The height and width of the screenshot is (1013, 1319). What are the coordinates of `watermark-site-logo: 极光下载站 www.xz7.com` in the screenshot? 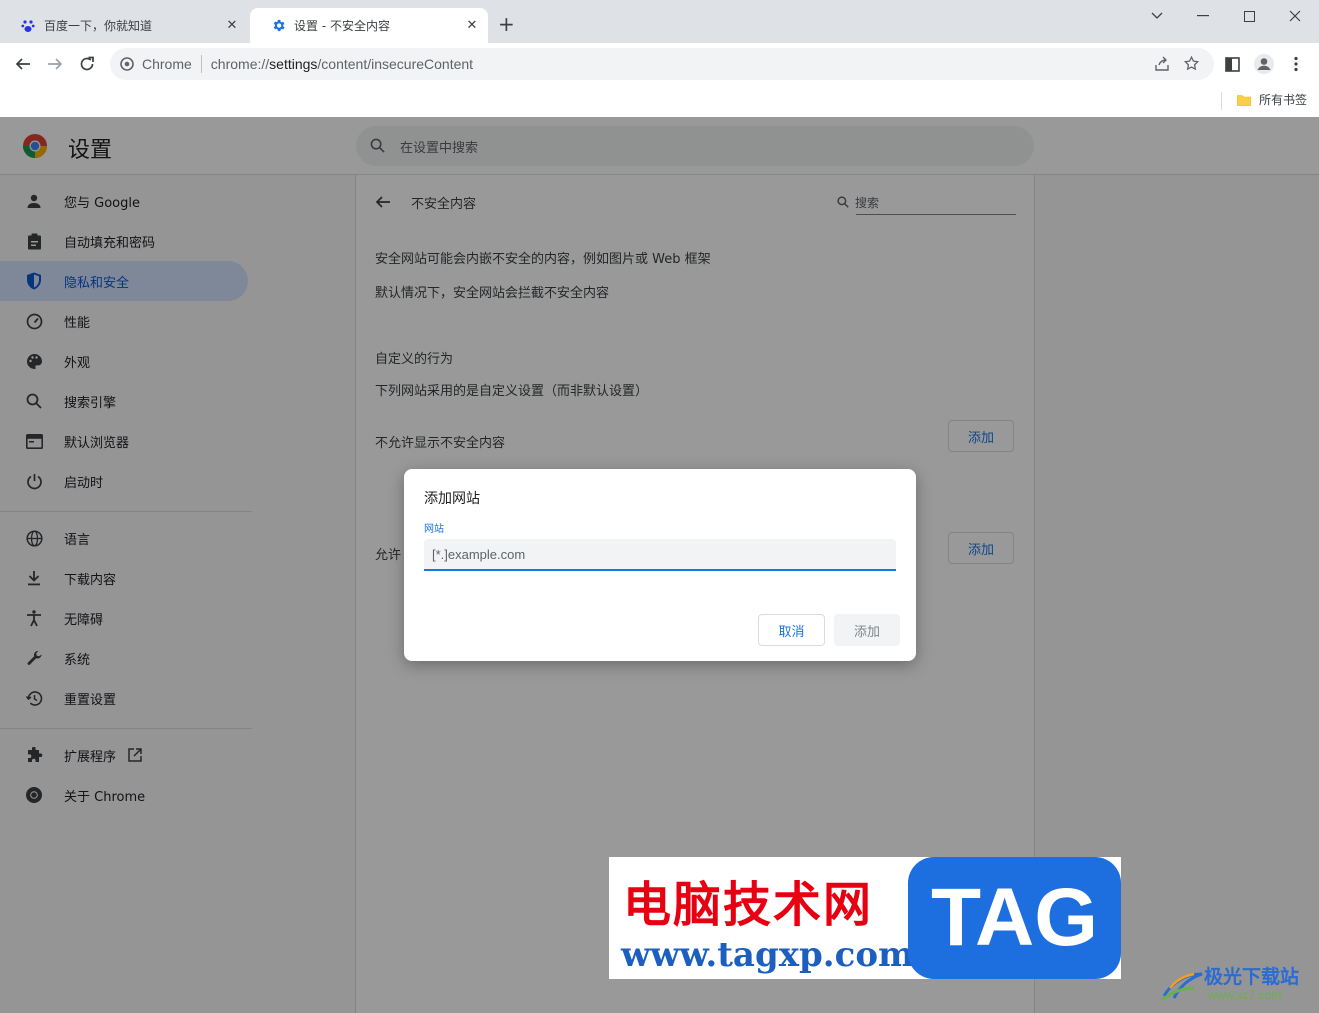 It's located at (1238, 985).